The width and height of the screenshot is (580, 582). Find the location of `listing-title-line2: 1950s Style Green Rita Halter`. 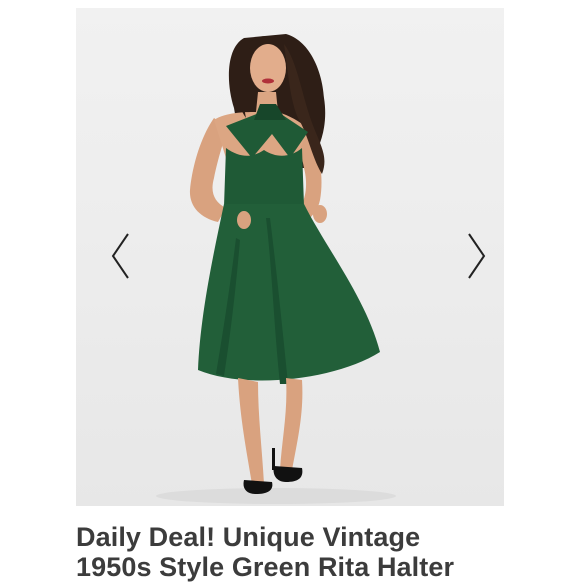

listing-title-line2: 1950s Style Green Rita Halter is located at coordinates (265, 567).